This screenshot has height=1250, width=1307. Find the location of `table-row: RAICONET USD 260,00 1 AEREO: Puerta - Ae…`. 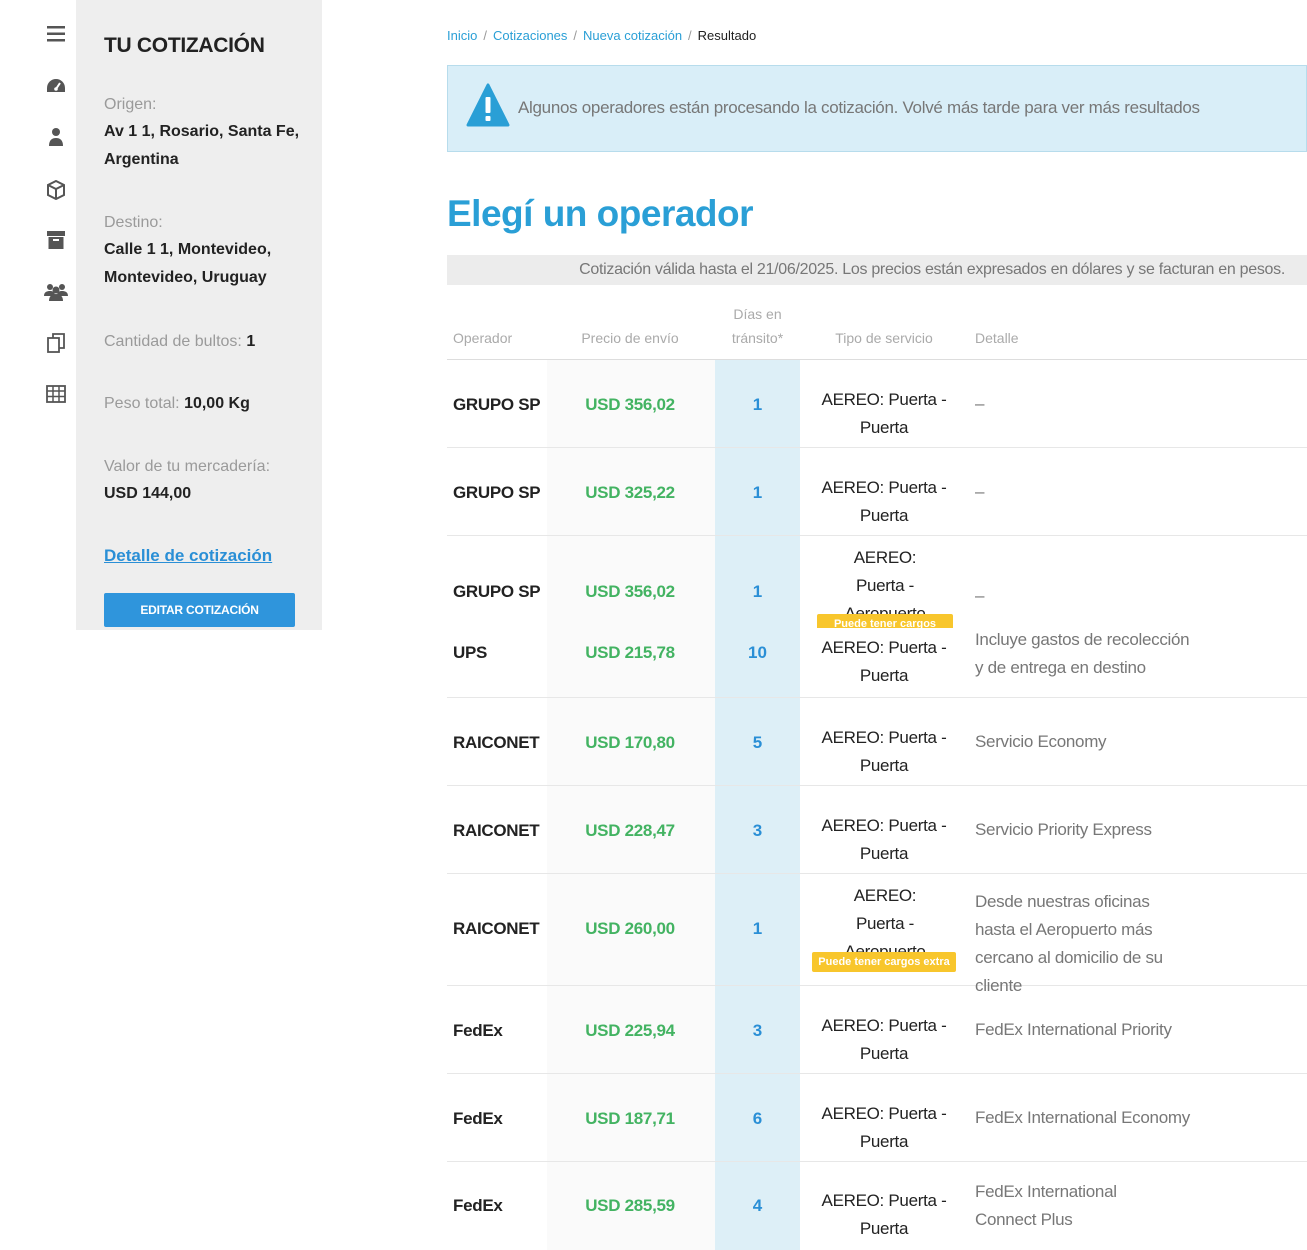

table-row: RAICONET USD 260,00 1 AEREO: Puerta - Ae… is located at coordinates (877, 934).